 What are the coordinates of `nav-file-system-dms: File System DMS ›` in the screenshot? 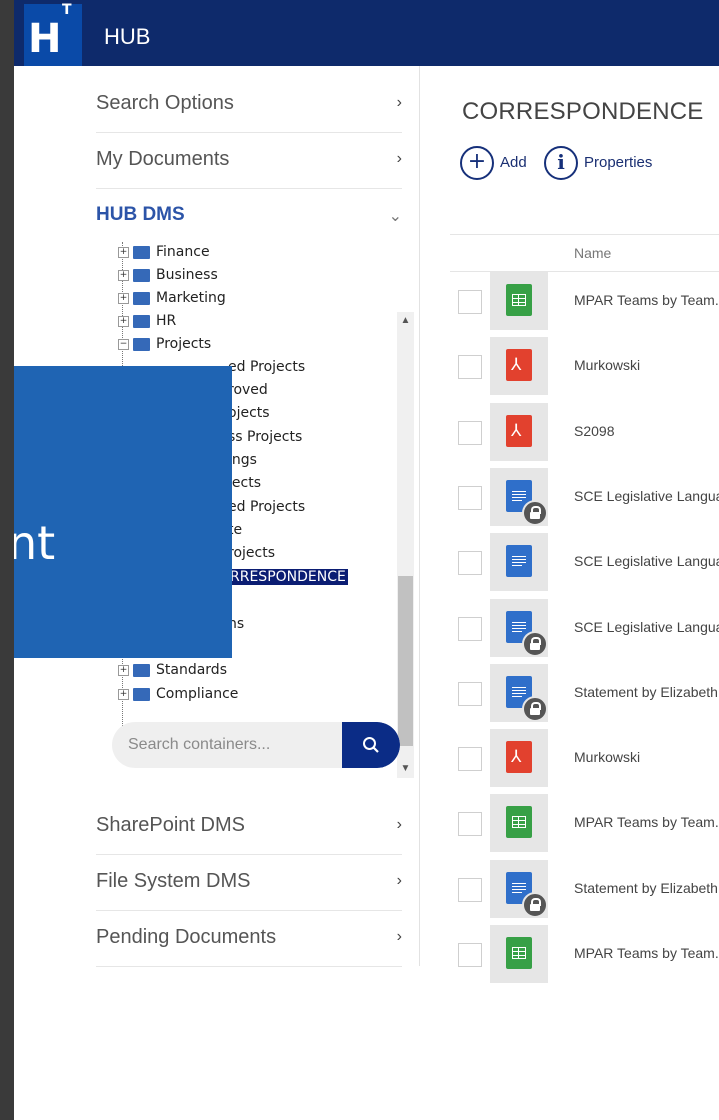 It's located at (249, 882).